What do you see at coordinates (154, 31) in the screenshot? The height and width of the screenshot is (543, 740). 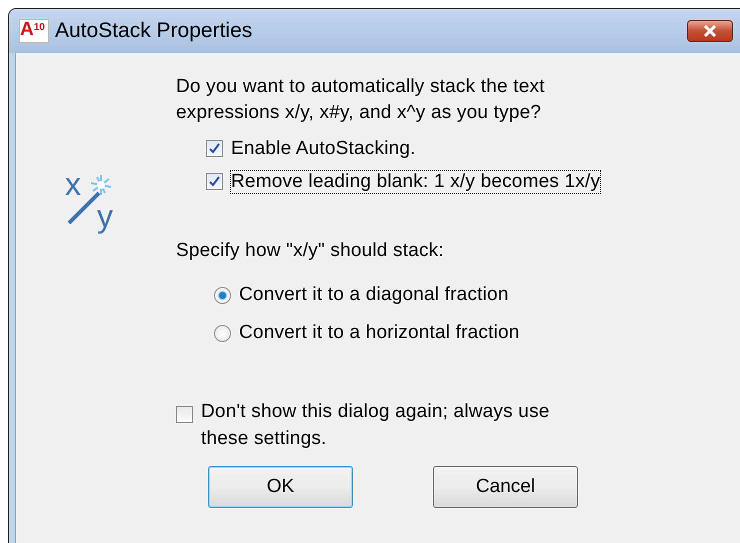 I see `window-title: AutoStack Properties` at bounding box center [154, 31].